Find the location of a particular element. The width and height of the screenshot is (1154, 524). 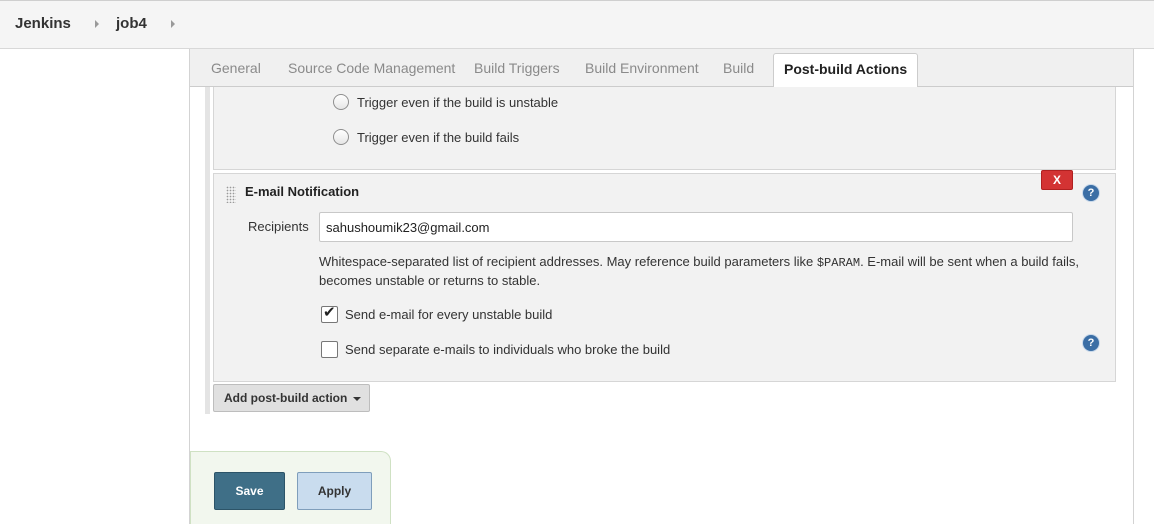

trigger-fails-option: Trigger even if the build fails is located at coordinates (426, 137).